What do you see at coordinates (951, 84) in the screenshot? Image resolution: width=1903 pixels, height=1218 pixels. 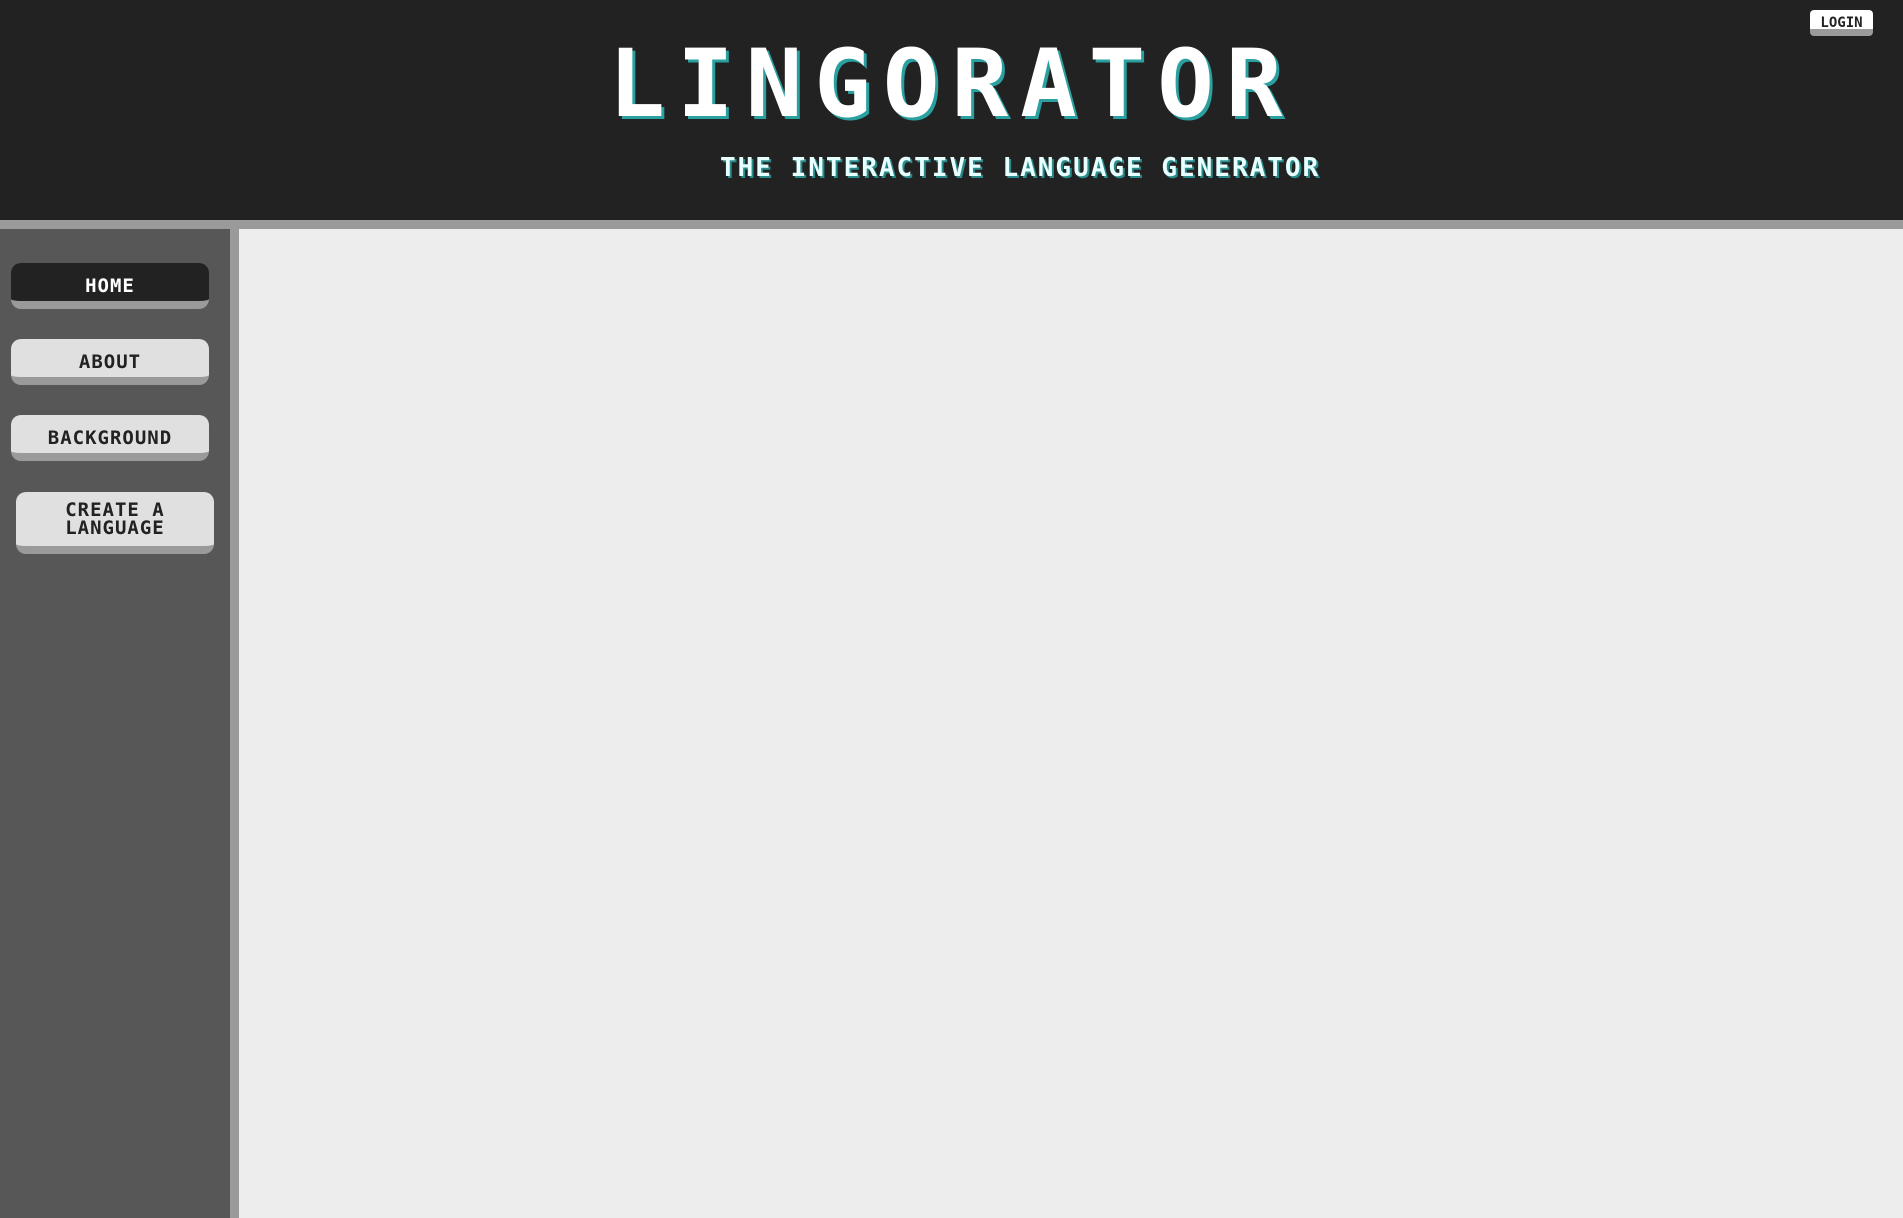 I see `site-title: LINGORATOR` at bounding box center [951, 84].